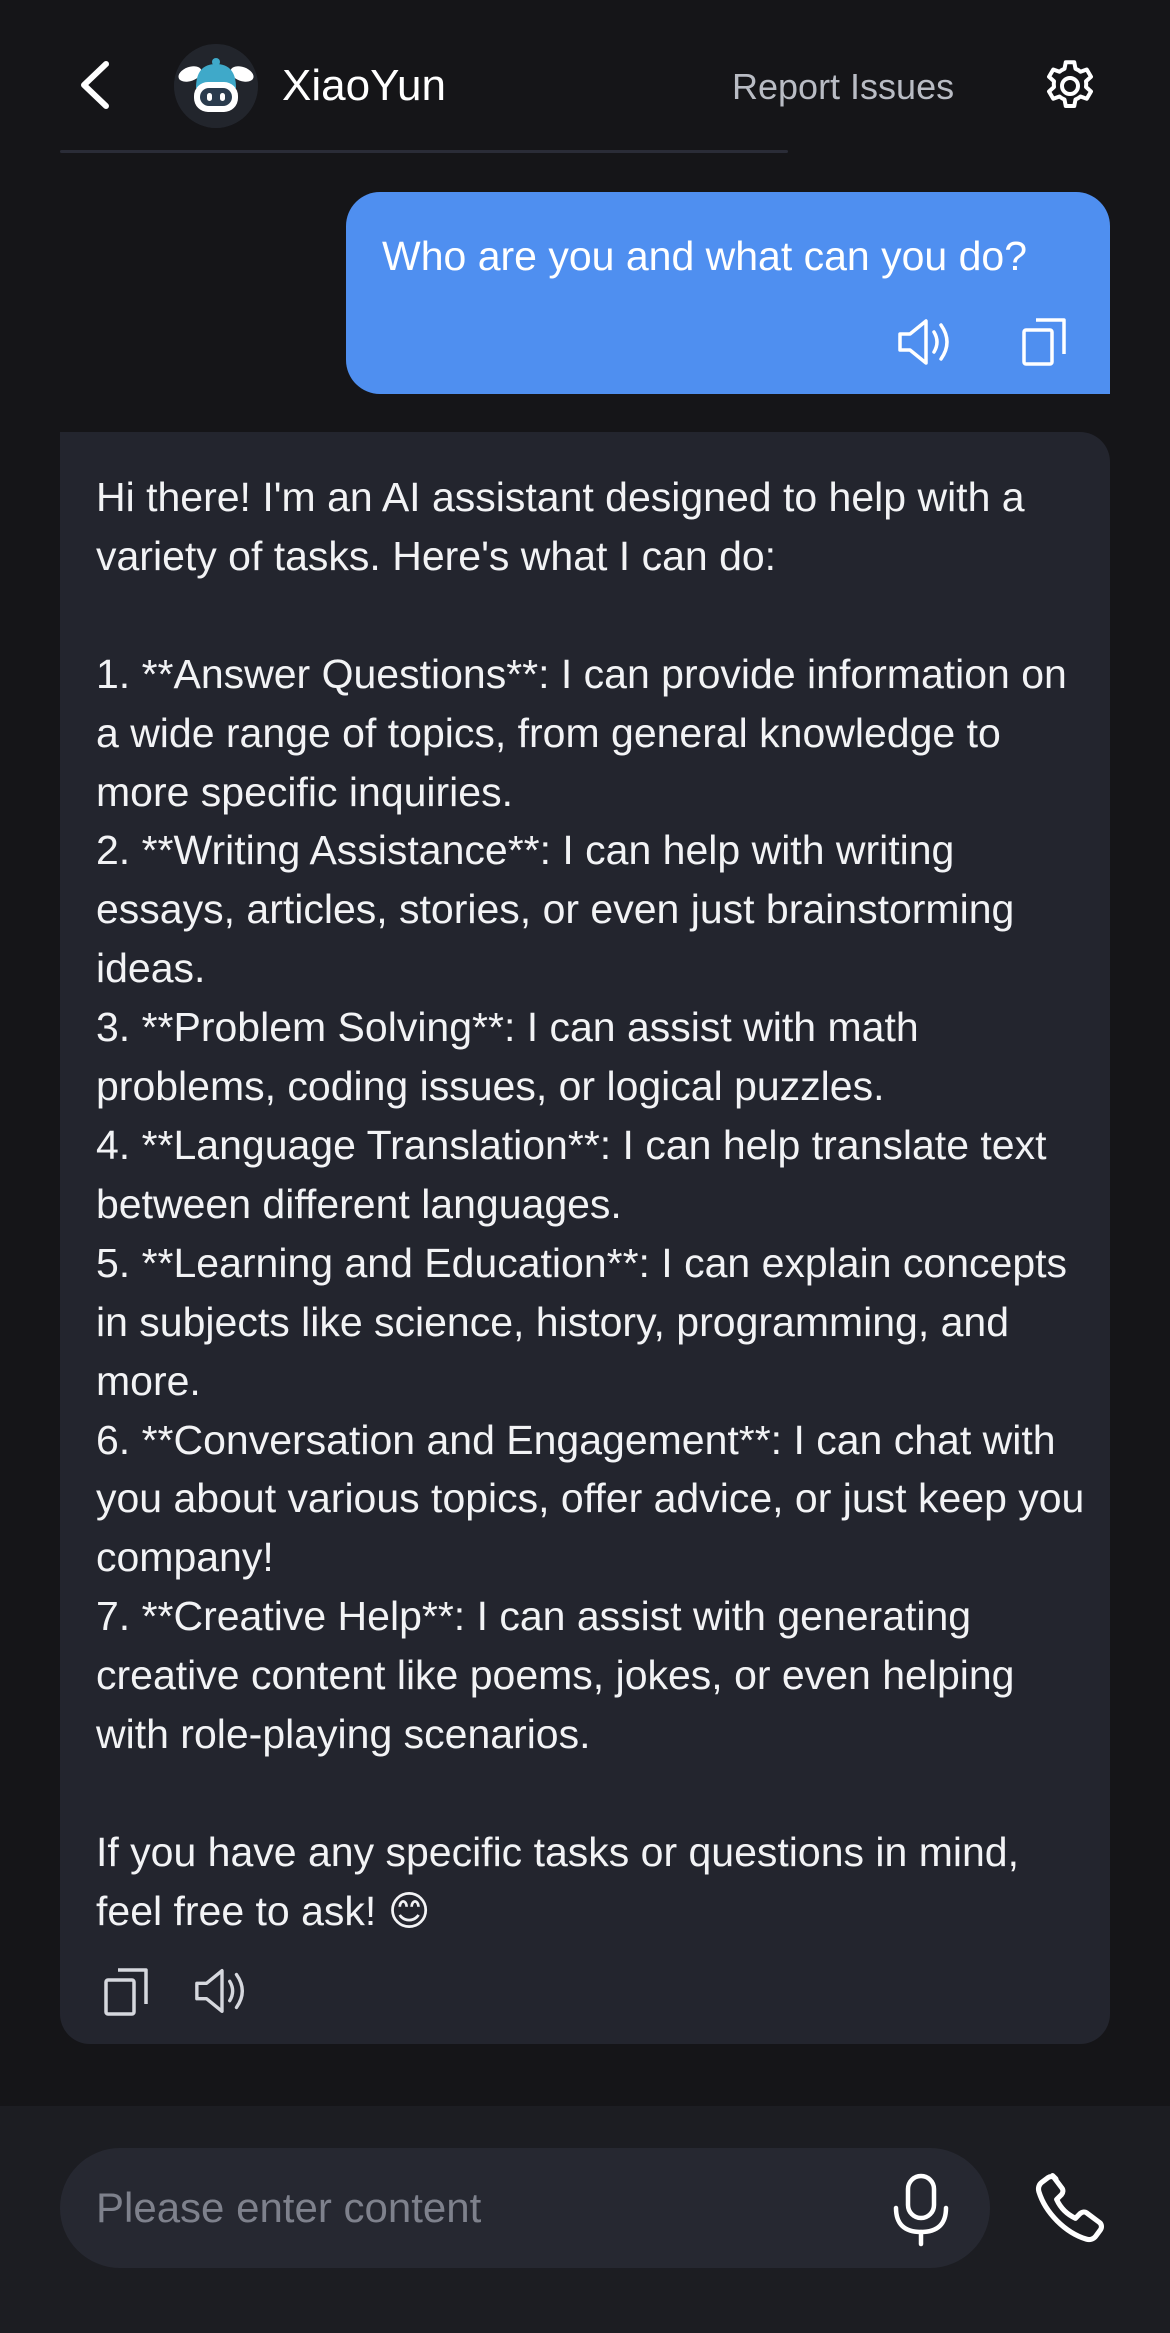 This screenshot has height=2333, width=1170. I want to click on phone-icon, so click(1070, 2208).